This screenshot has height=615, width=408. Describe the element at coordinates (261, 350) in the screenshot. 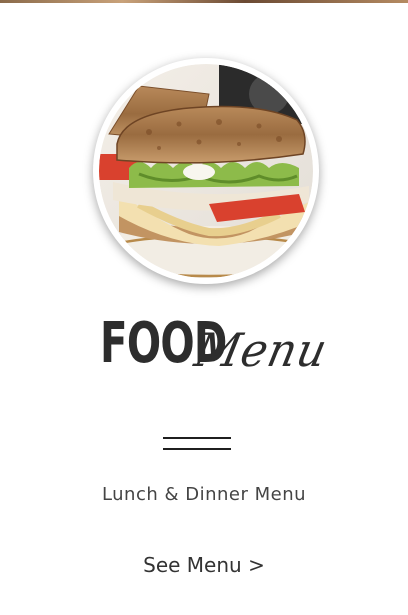

I see `heading-script-word: Menu` at that location.